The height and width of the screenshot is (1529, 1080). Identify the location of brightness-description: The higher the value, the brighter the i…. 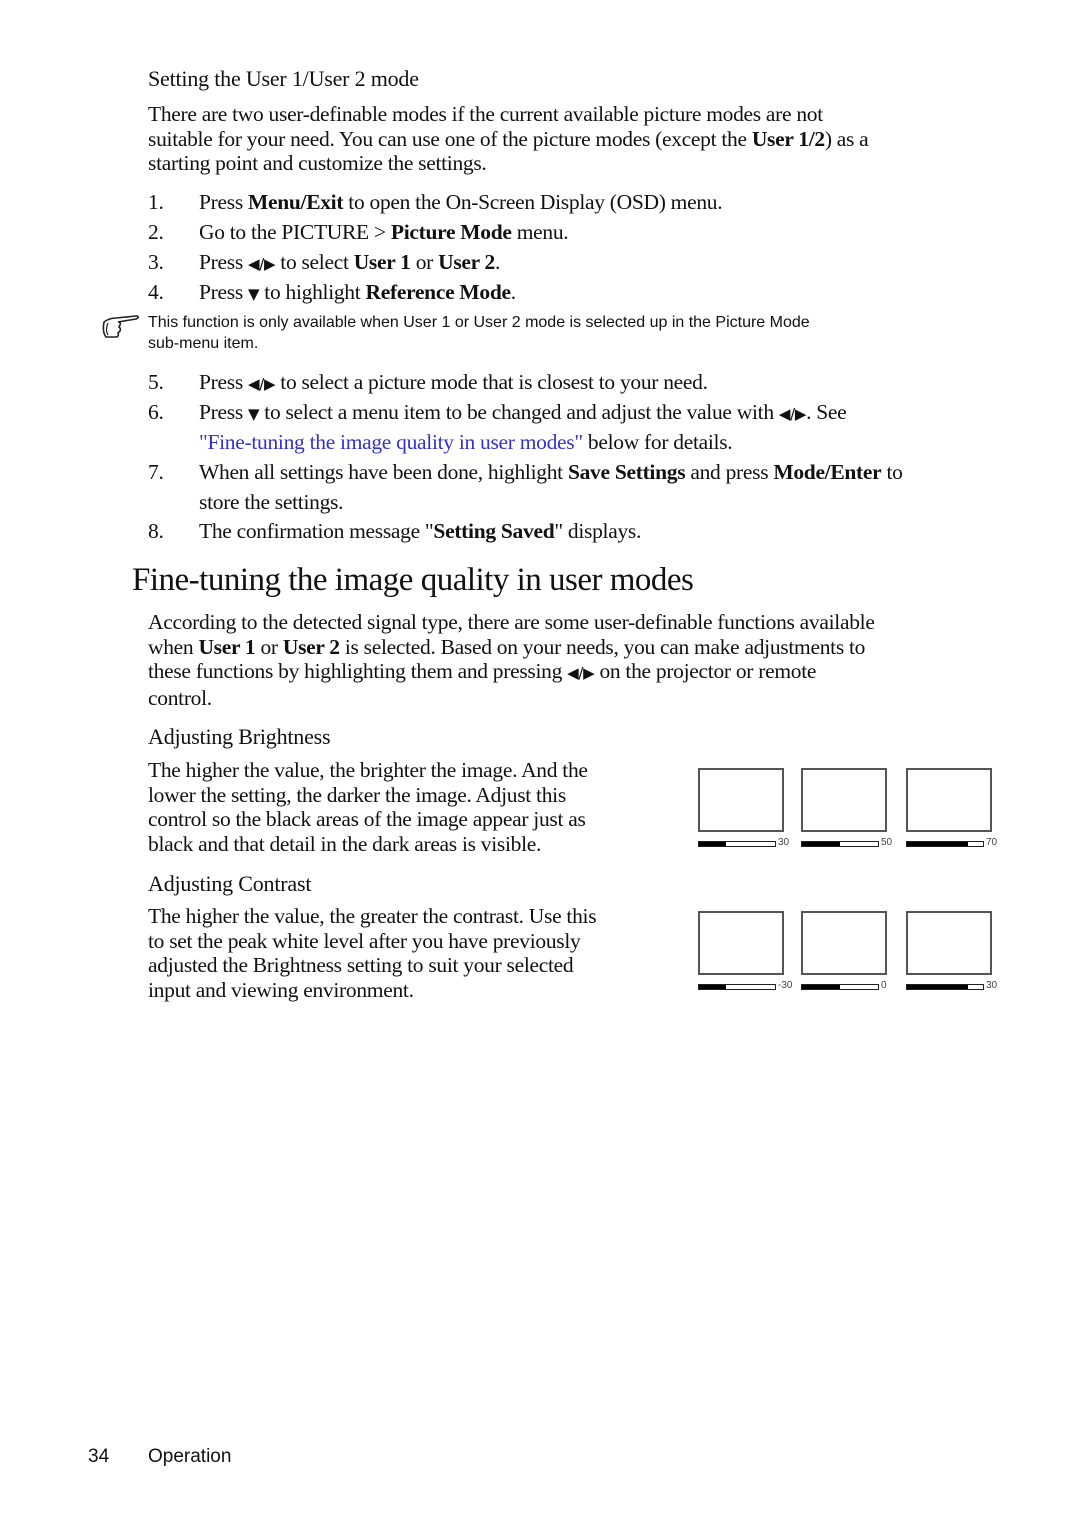
(368, 807).